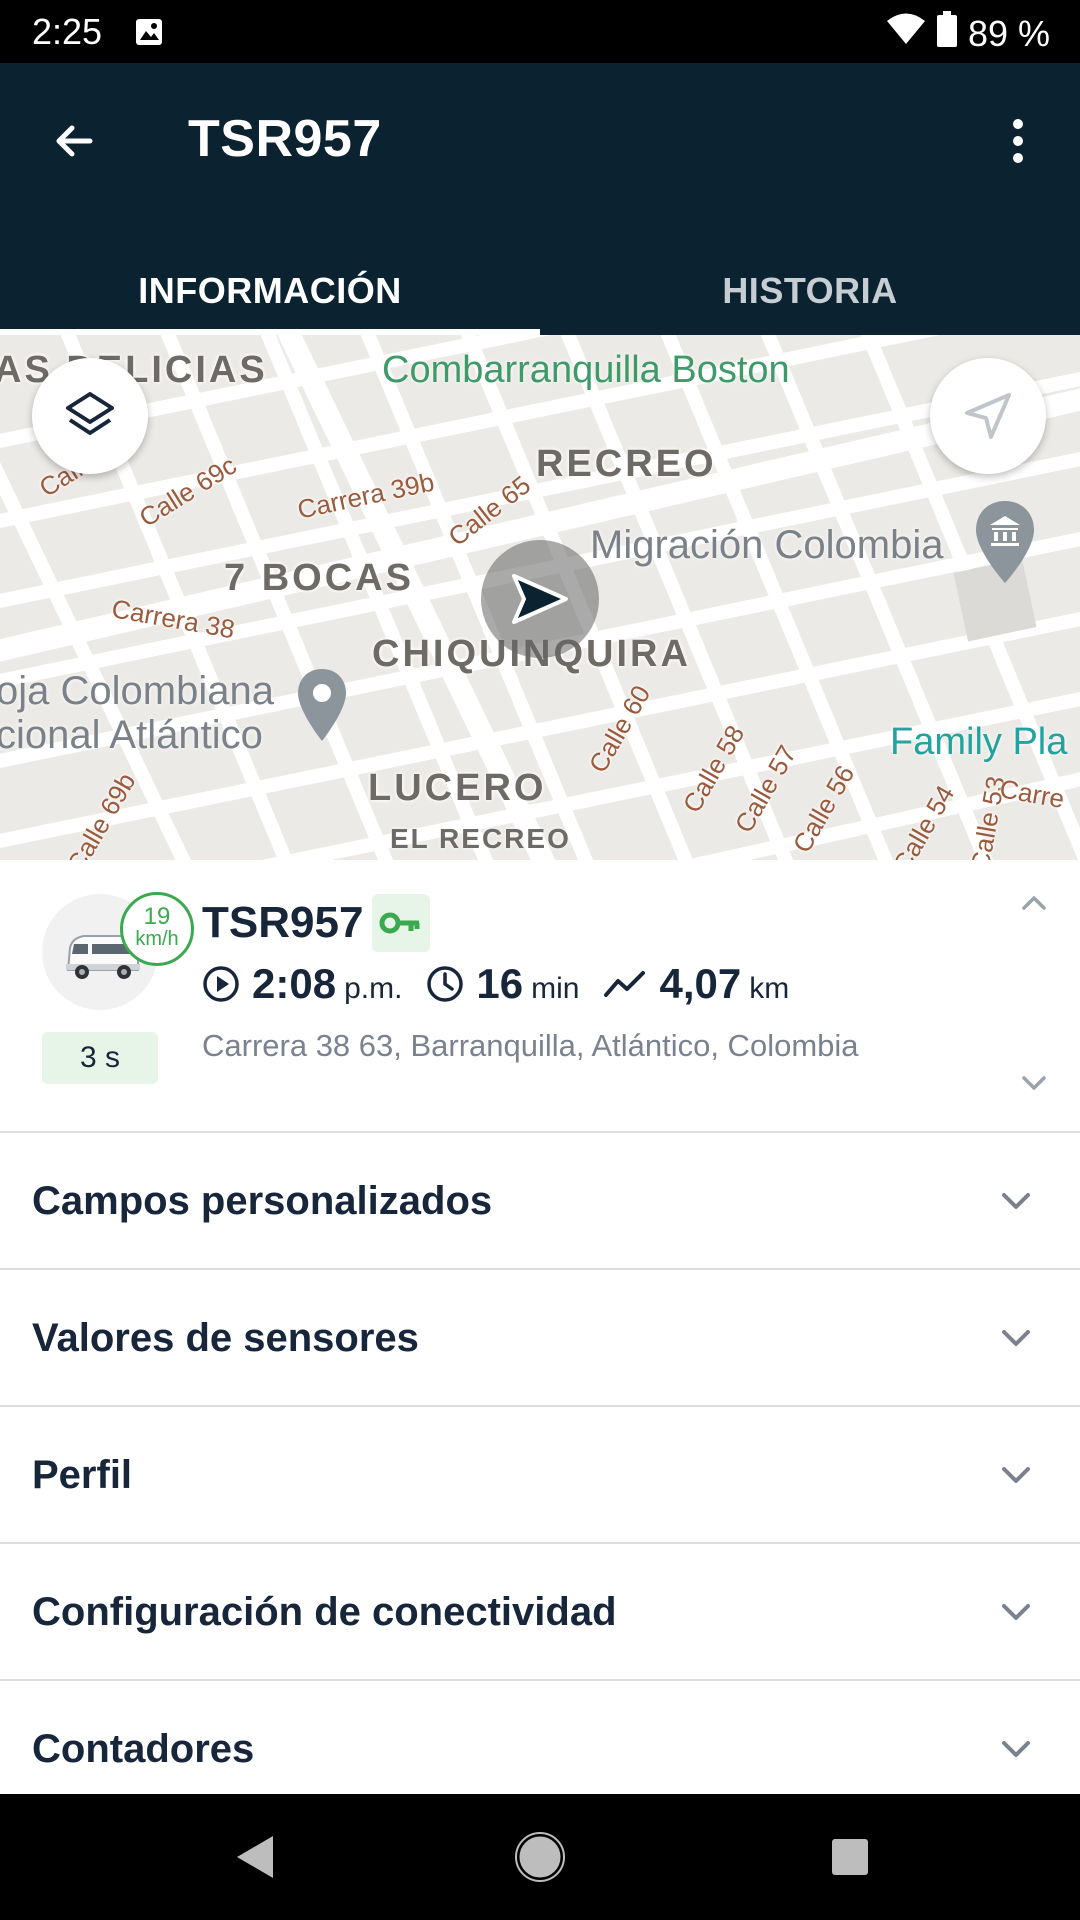 The width and height of the screenshot is (1080, 1920). Describe the element at coordinates (143, 1749) in the screenshot. I see `section-label: Contadores` at that location.